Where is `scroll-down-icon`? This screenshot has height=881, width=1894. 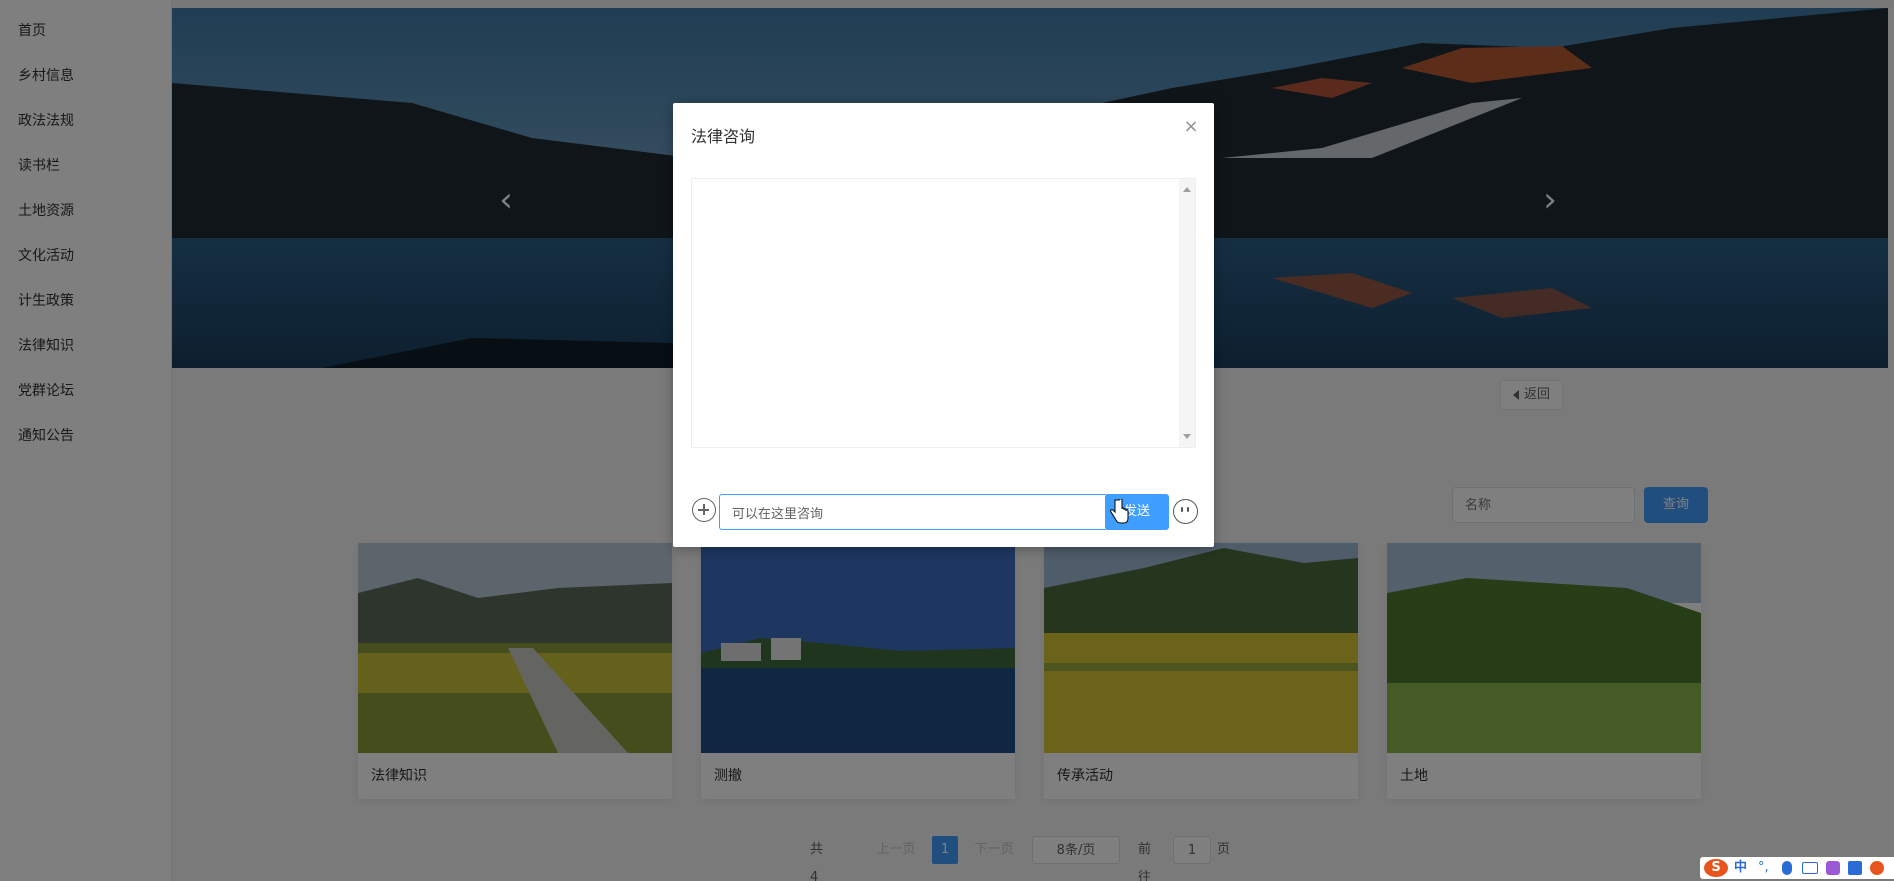
scroll-down-icon is located at coordinates (1187, 436).